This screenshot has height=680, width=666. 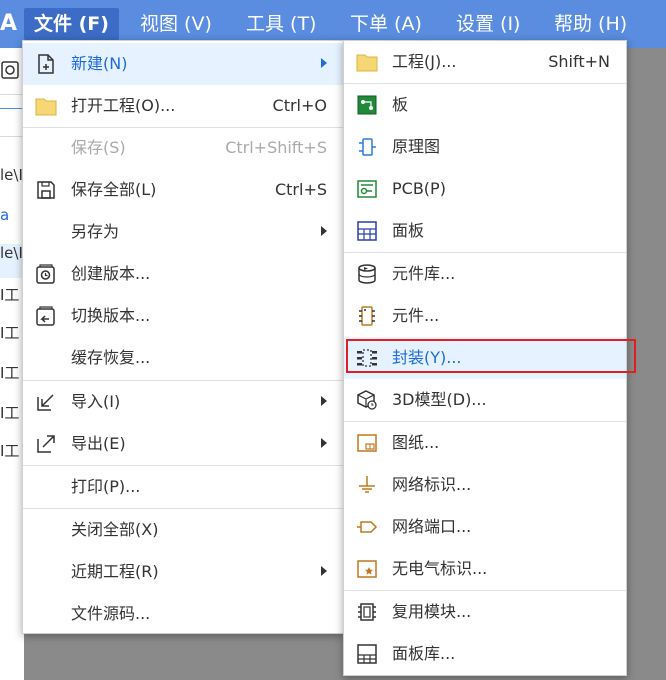 I want to click on tree-item: a, so click(x=4, y=215).